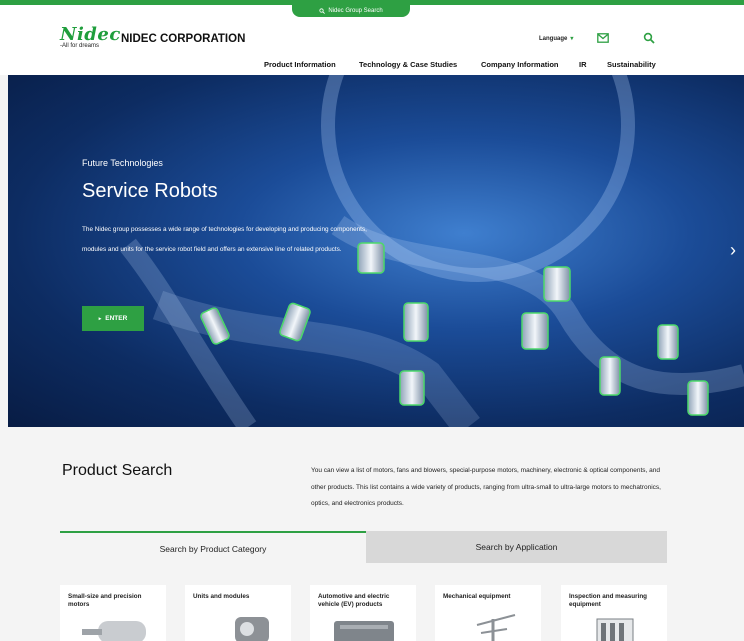 This screenshot has height=641, width=744. I want to click on nav-product-information: Product Information, so click(300, 64).